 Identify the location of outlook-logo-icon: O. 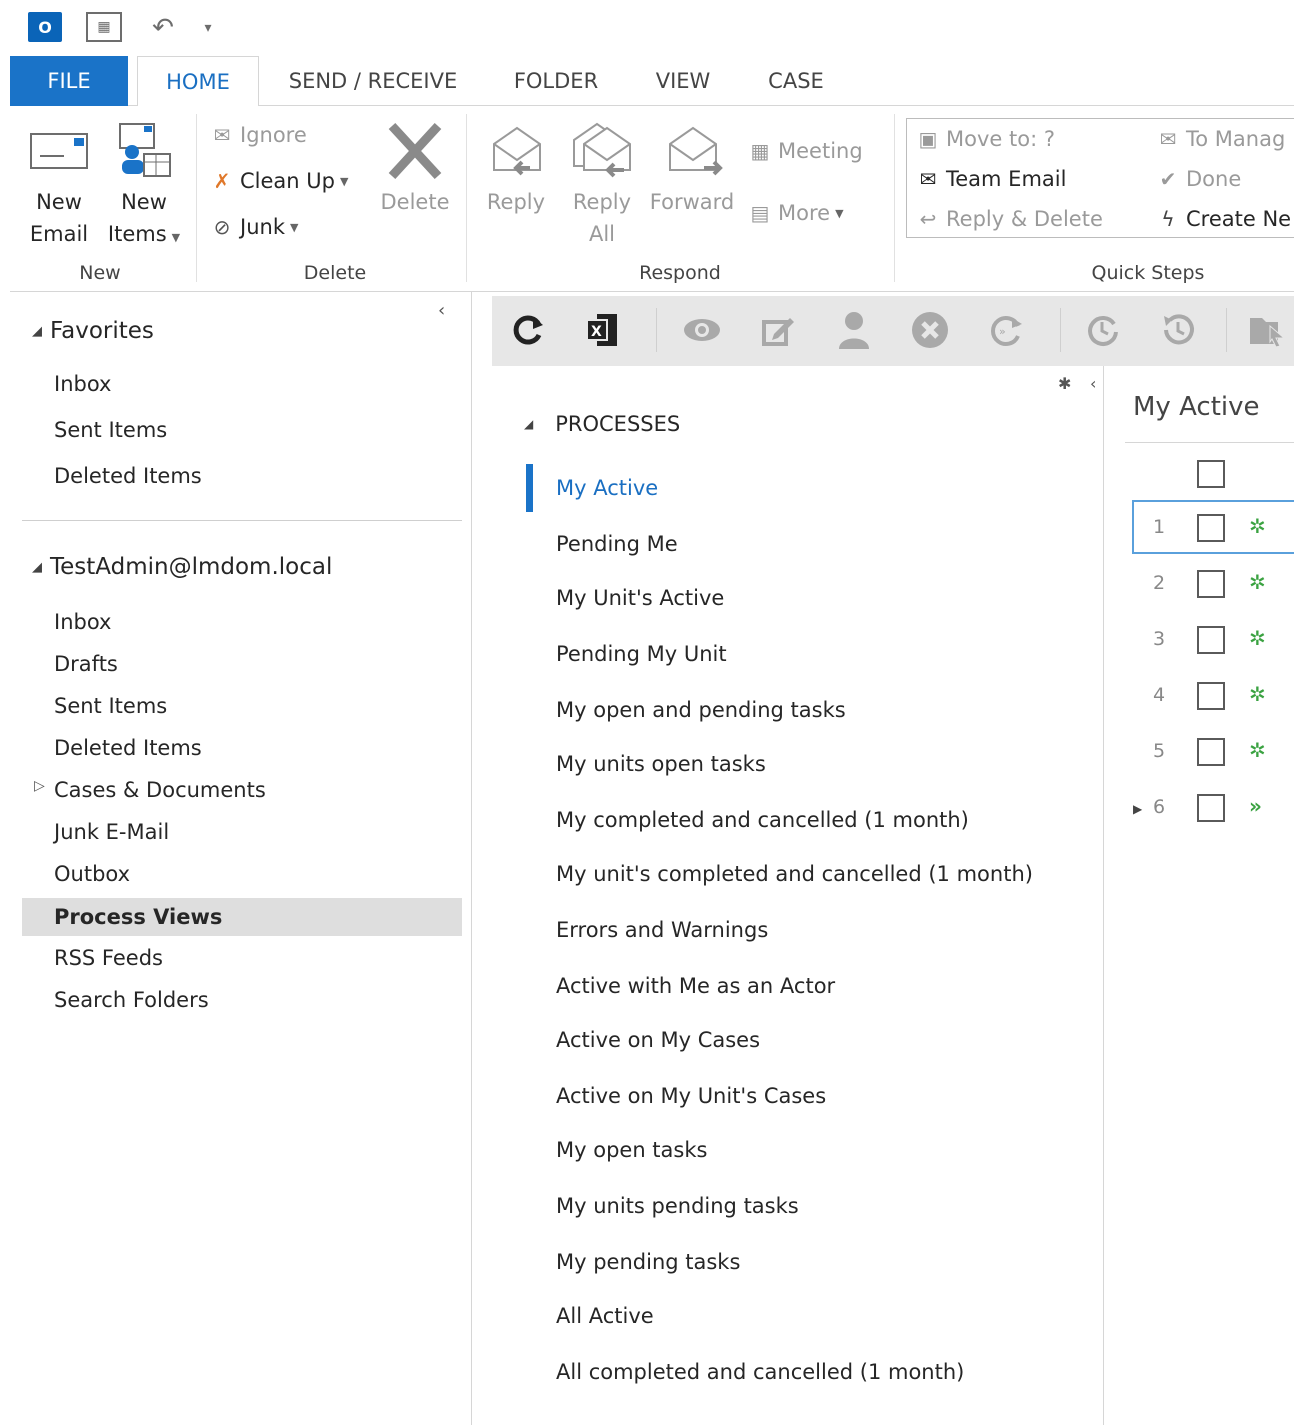
(45, 27).